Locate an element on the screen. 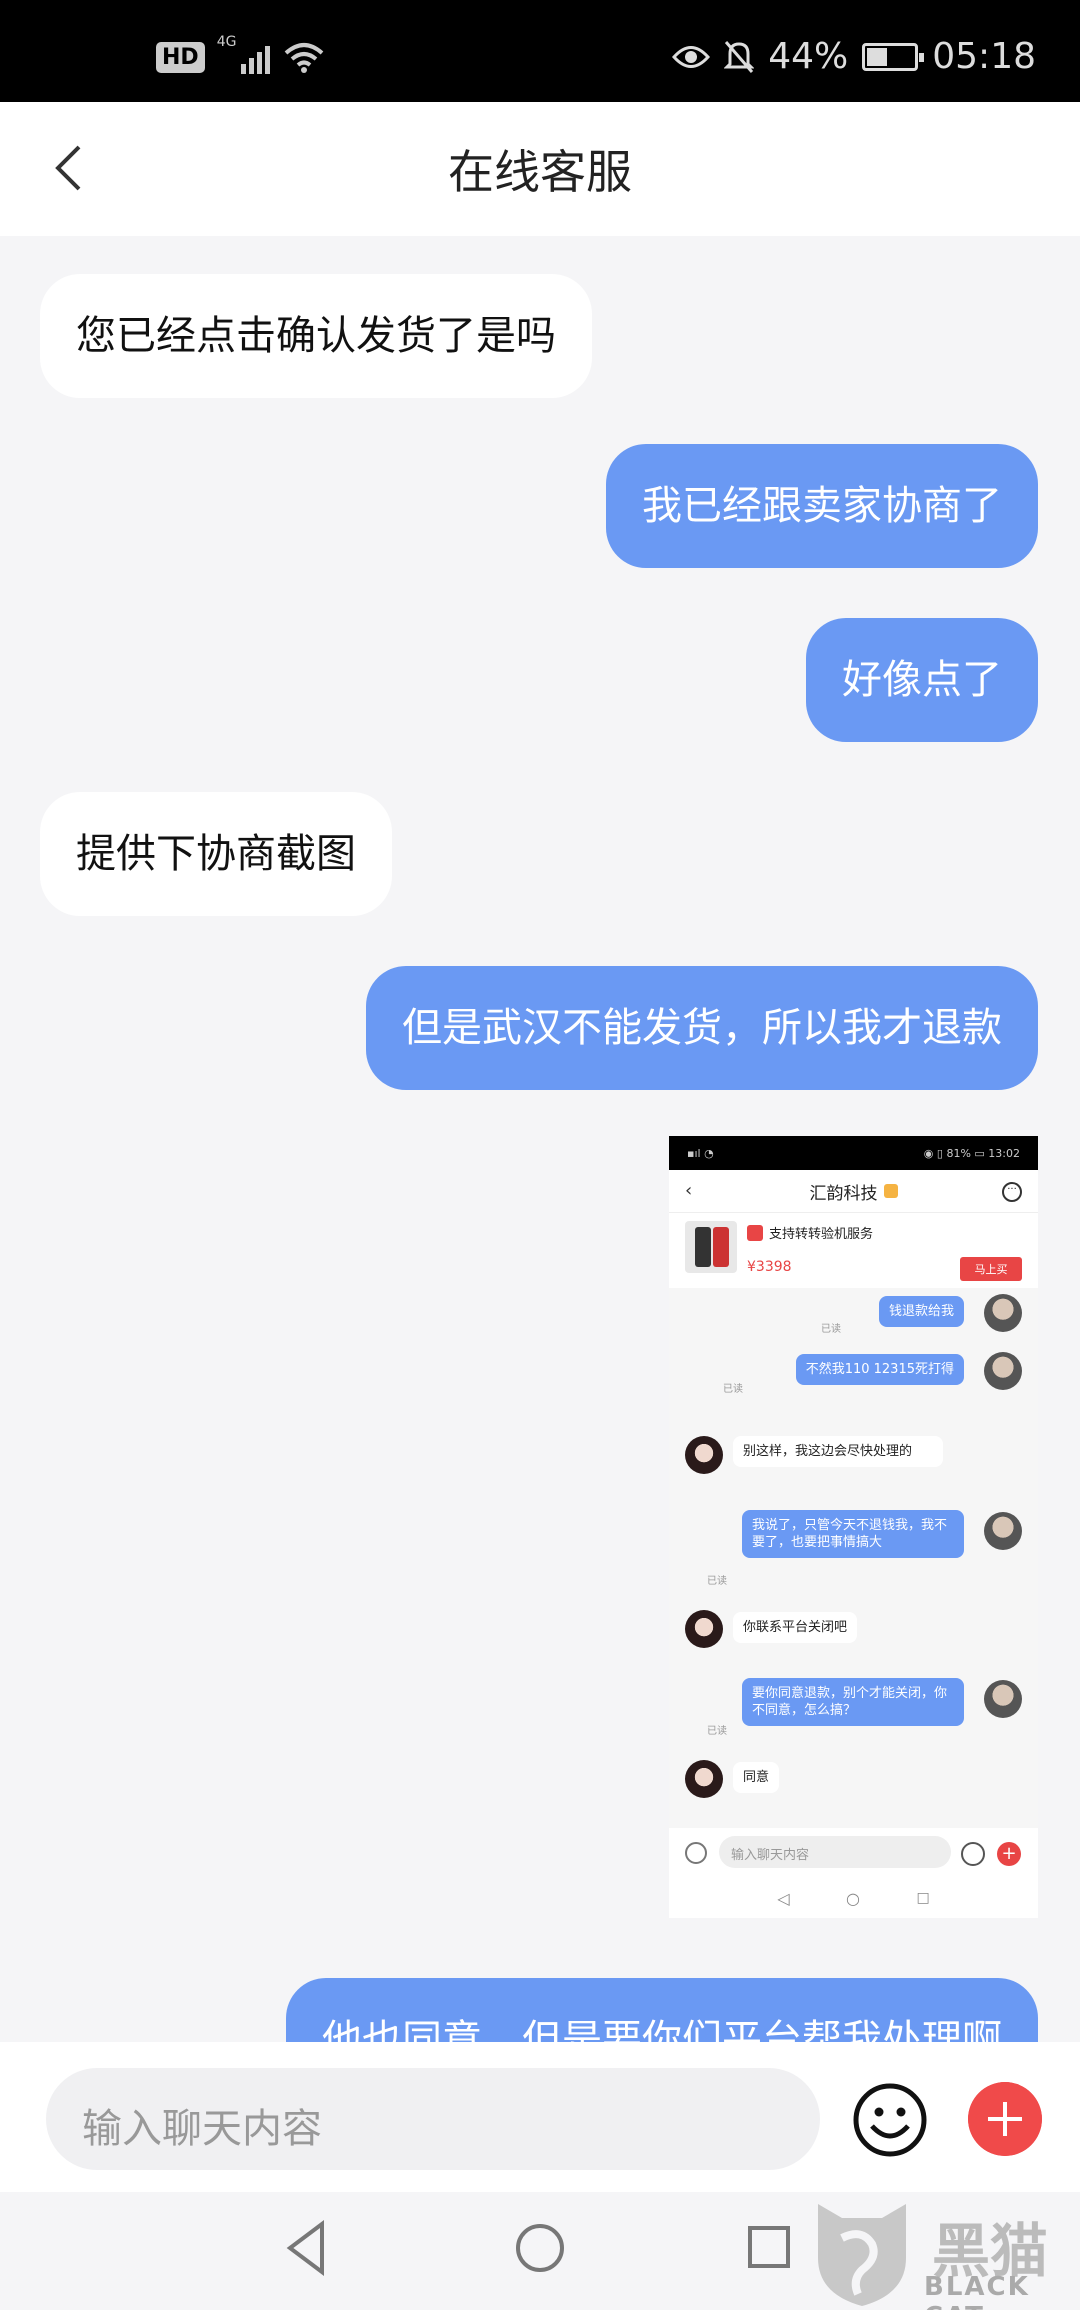 Image resolution: width=1080 pixels, height=2310 pixels. screenshot-nav-bar: ◁ ○ □ is located at coordinates (853, 1898).